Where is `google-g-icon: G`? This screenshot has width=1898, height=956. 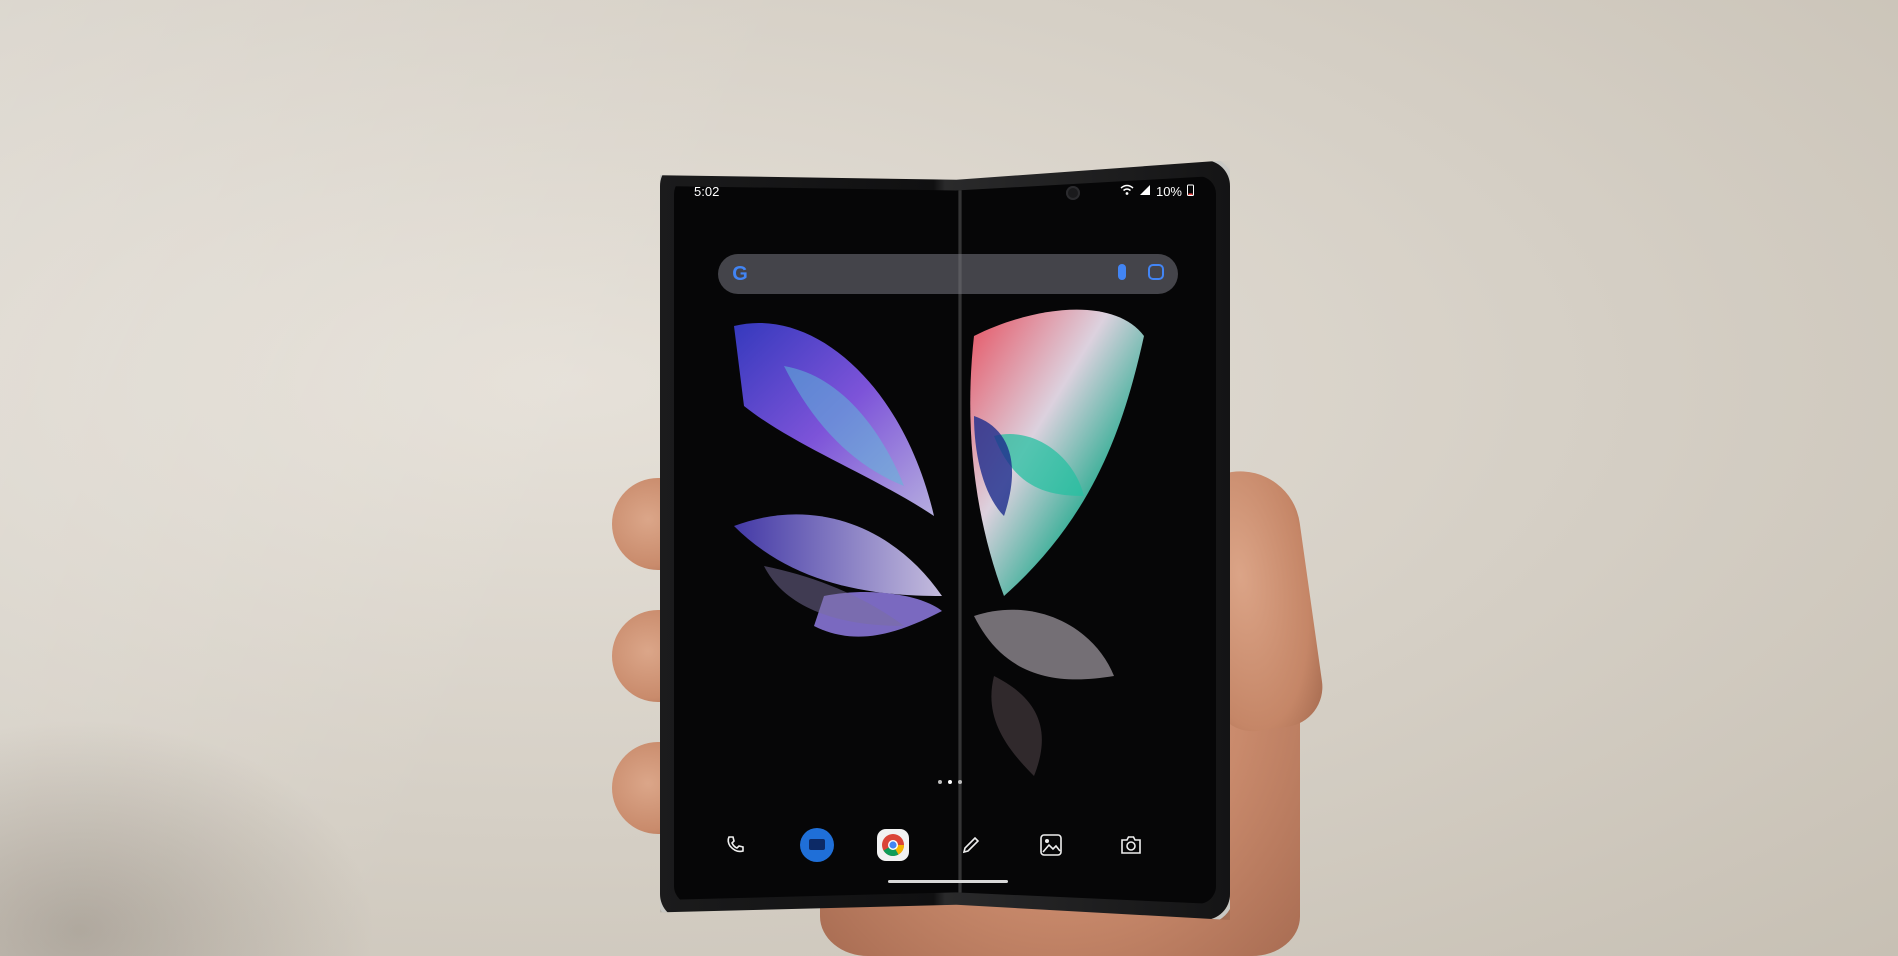
google-g-icon: G is located at coordinates (740, 274).